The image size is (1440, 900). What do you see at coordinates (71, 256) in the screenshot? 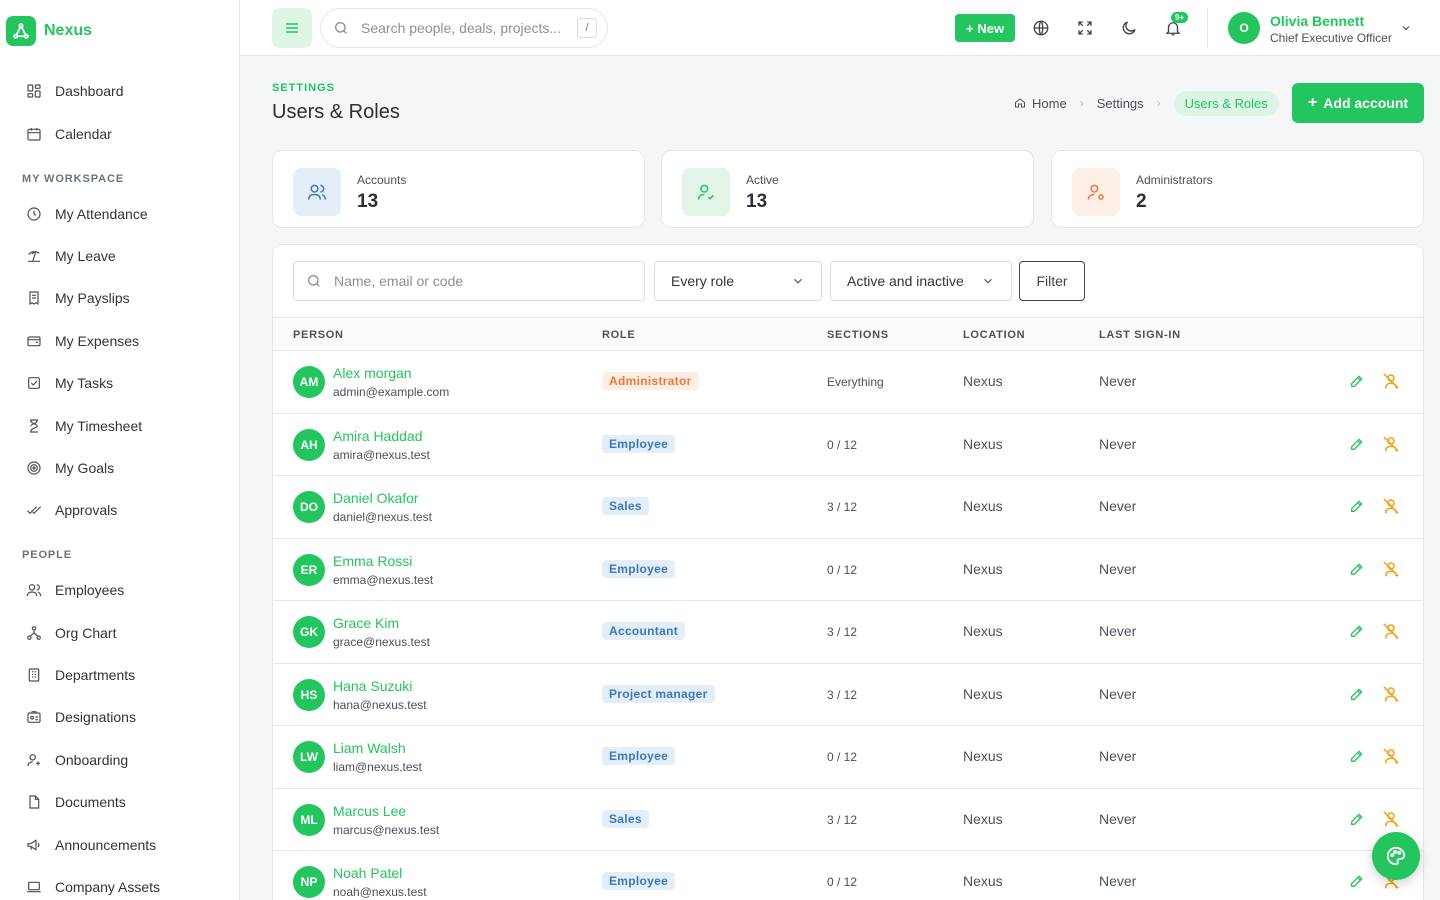
I see `sidebar-item-my-leave: My Leave` at bounding box center [71, 256].